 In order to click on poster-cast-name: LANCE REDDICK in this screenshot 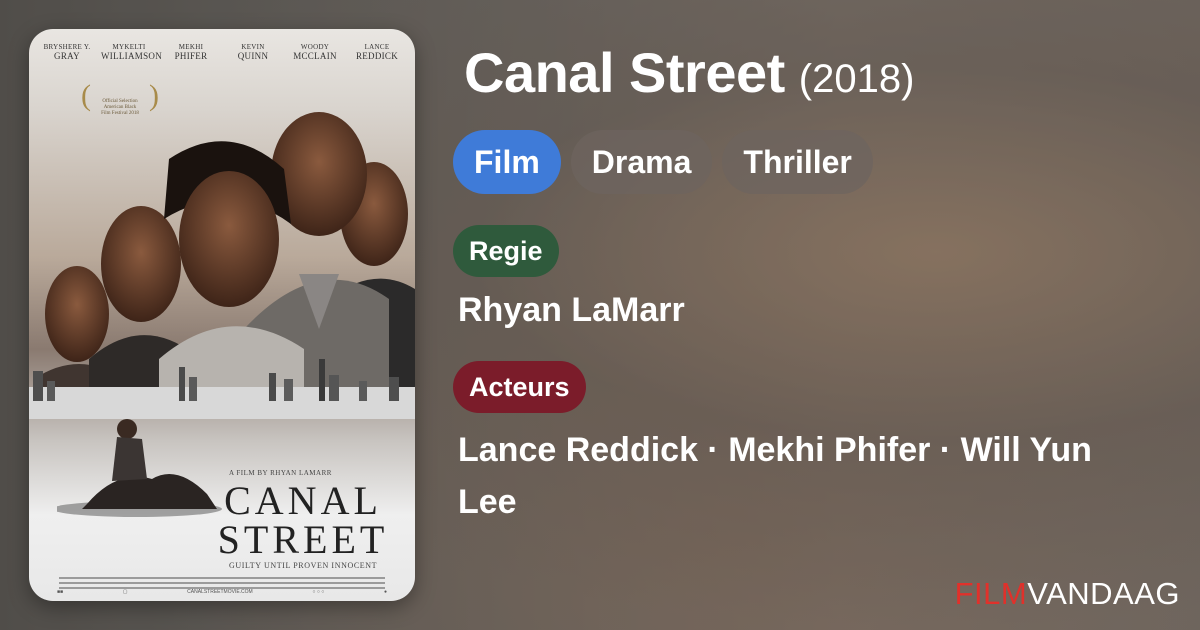, I will do `click(377, 52)`.